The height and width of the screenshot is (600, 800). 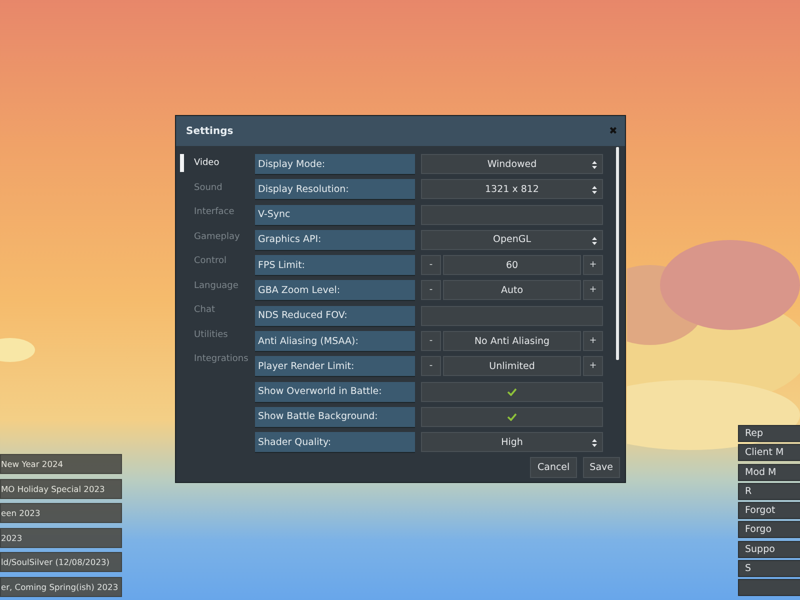 What do you see at coordinates (769, 549) in the screenshot?
I see `menu-button: Suppo` at bounding box center [769, 549].